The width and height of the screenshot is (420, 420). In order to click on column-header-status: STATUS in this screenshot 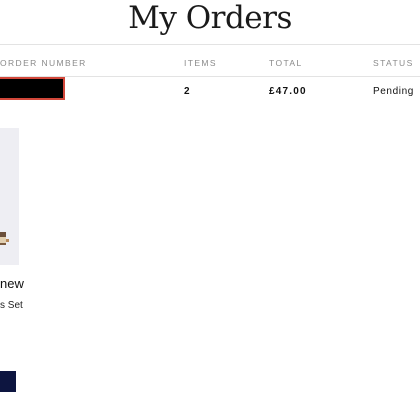, I will do `click(393, 63)`.